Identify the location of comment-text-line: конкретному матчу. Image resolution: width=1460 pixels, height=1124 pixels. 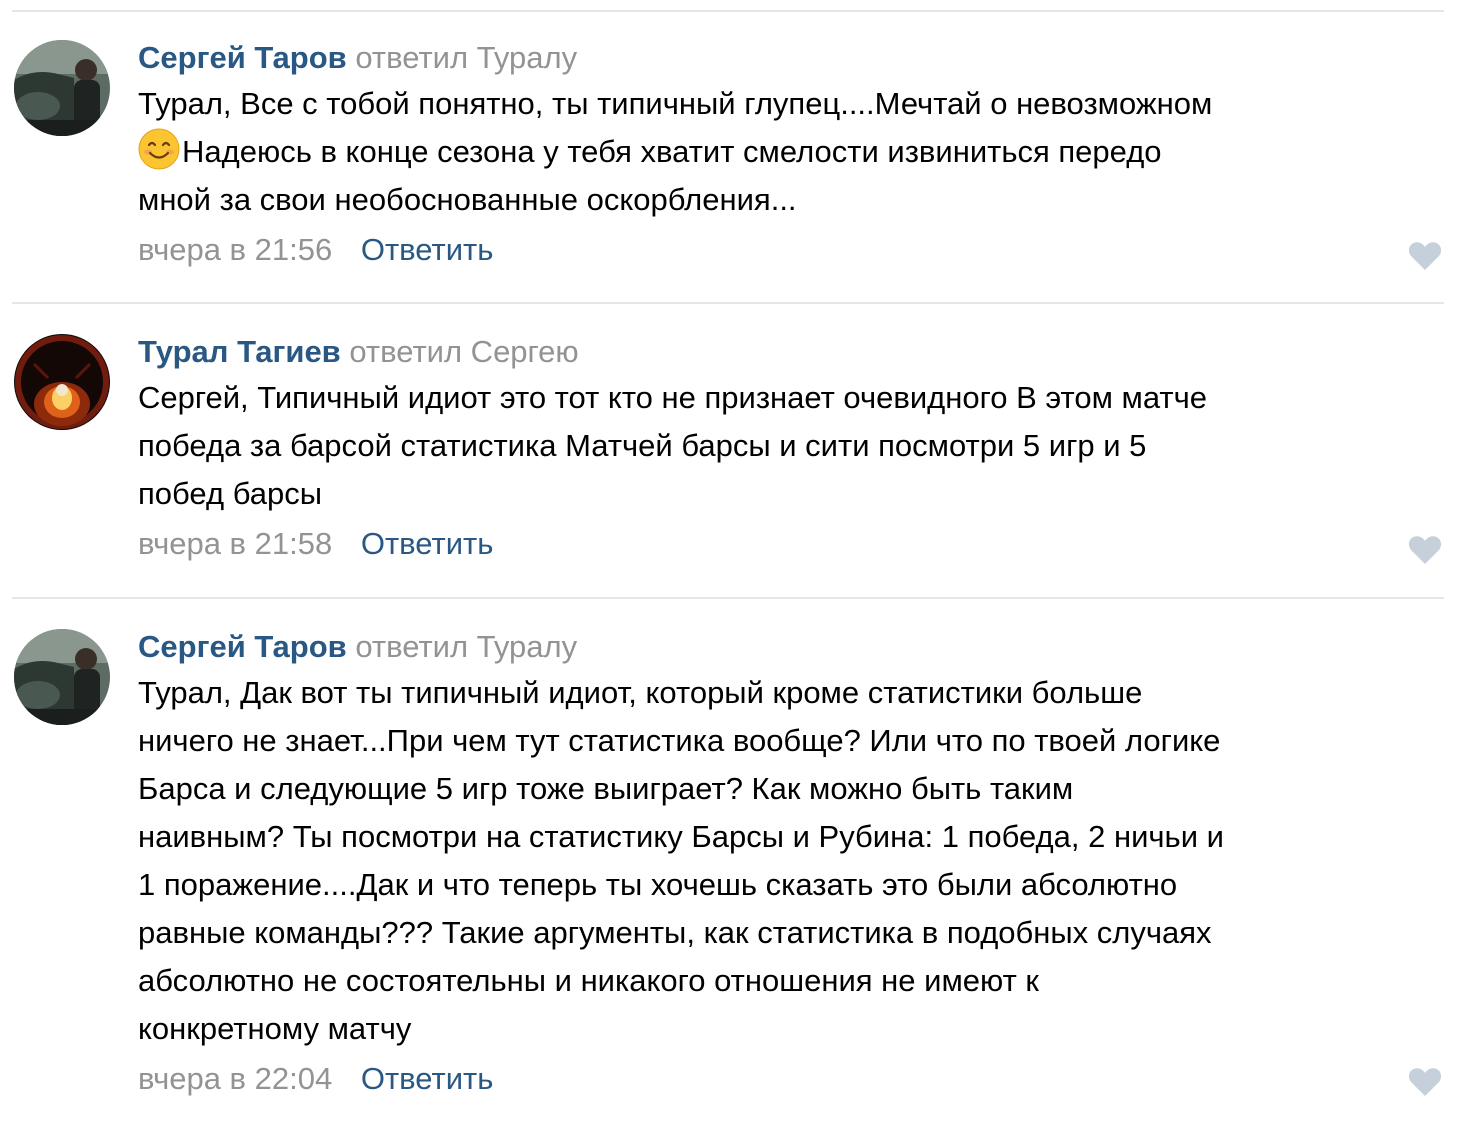
(275, 1028).